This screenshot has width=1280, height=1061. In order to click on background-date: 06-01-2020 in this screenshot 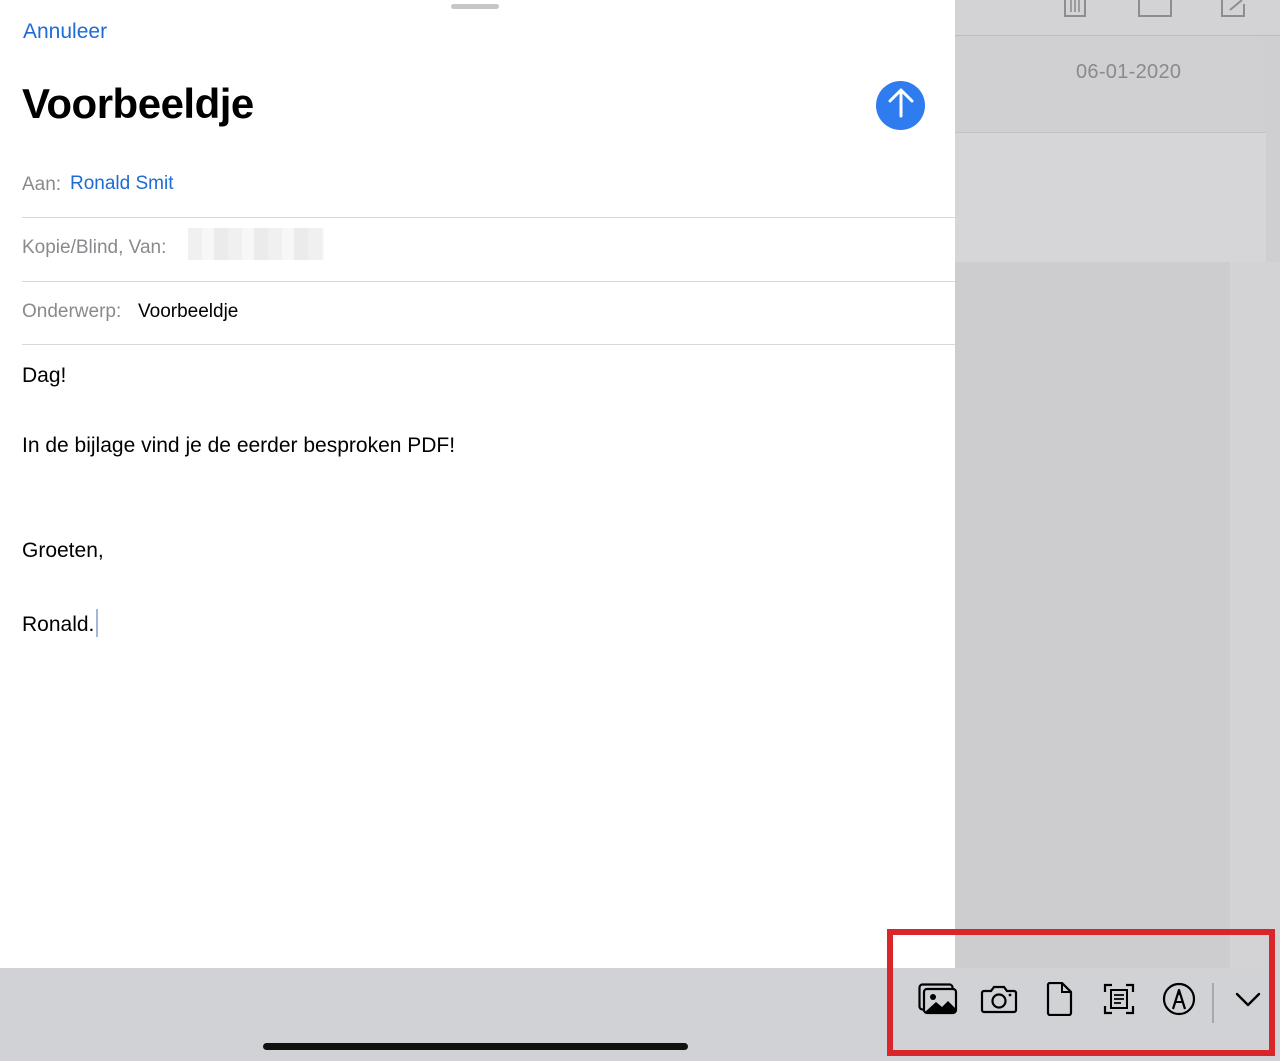, I will do `click(1129, 72)`.